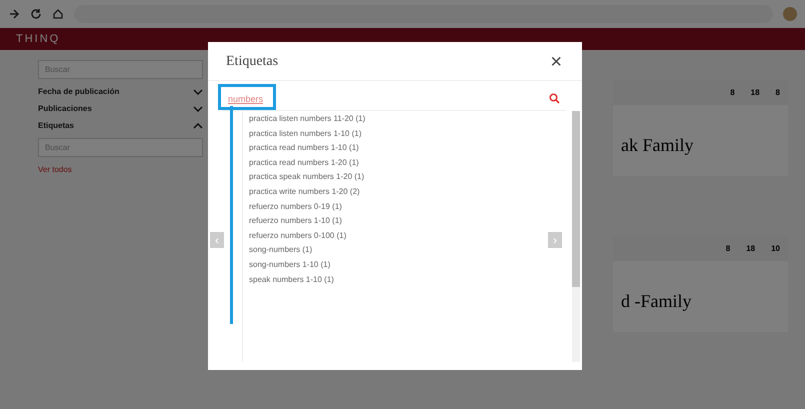 This screenshot has width=805, height=409. I want to click on stat-count: 10, so click(775, 248).